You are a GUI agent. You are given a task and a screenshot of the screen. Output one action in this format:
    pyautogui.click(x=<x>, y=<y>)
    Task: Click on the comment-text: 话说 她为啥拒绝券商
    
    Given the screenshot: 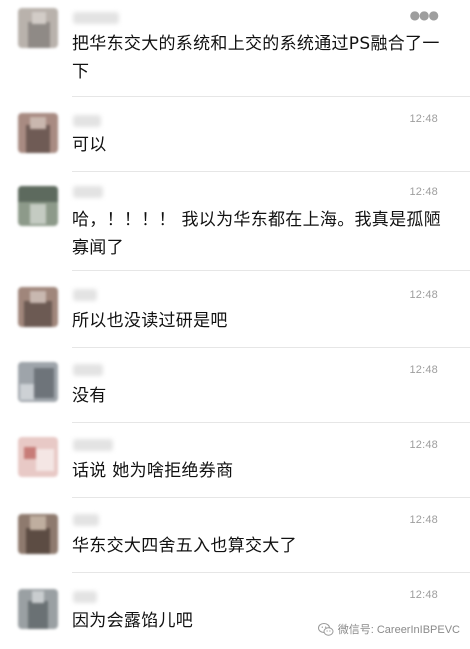 What is the action you would take?
    pyautogui.click(x=153, y=471)
    